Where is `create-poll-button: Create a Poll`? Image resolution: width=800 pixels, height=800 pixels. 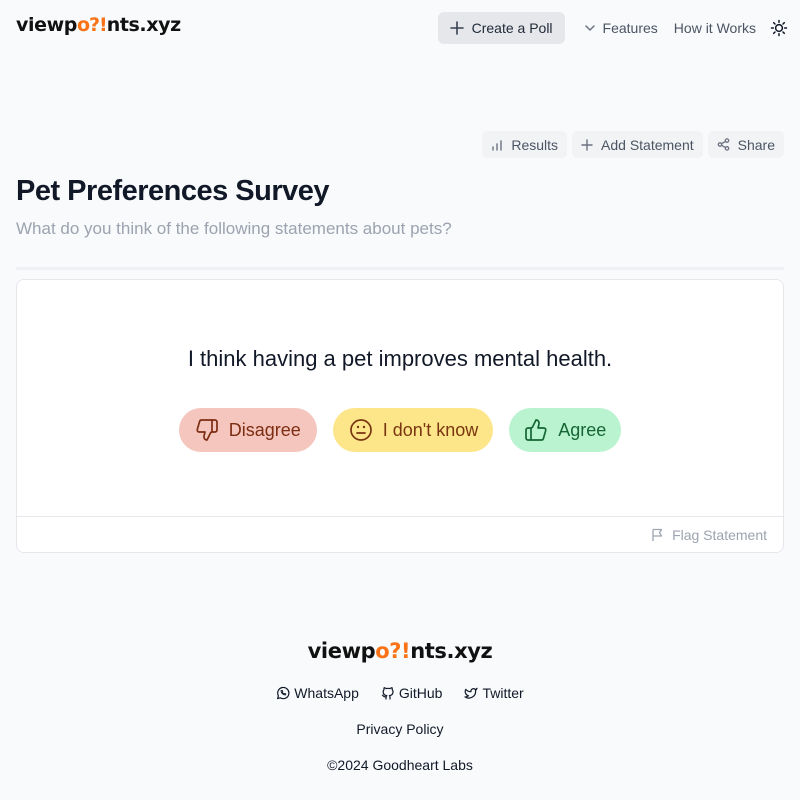
create-poll-button: Create a Poll is located at coordinates (501, 28).